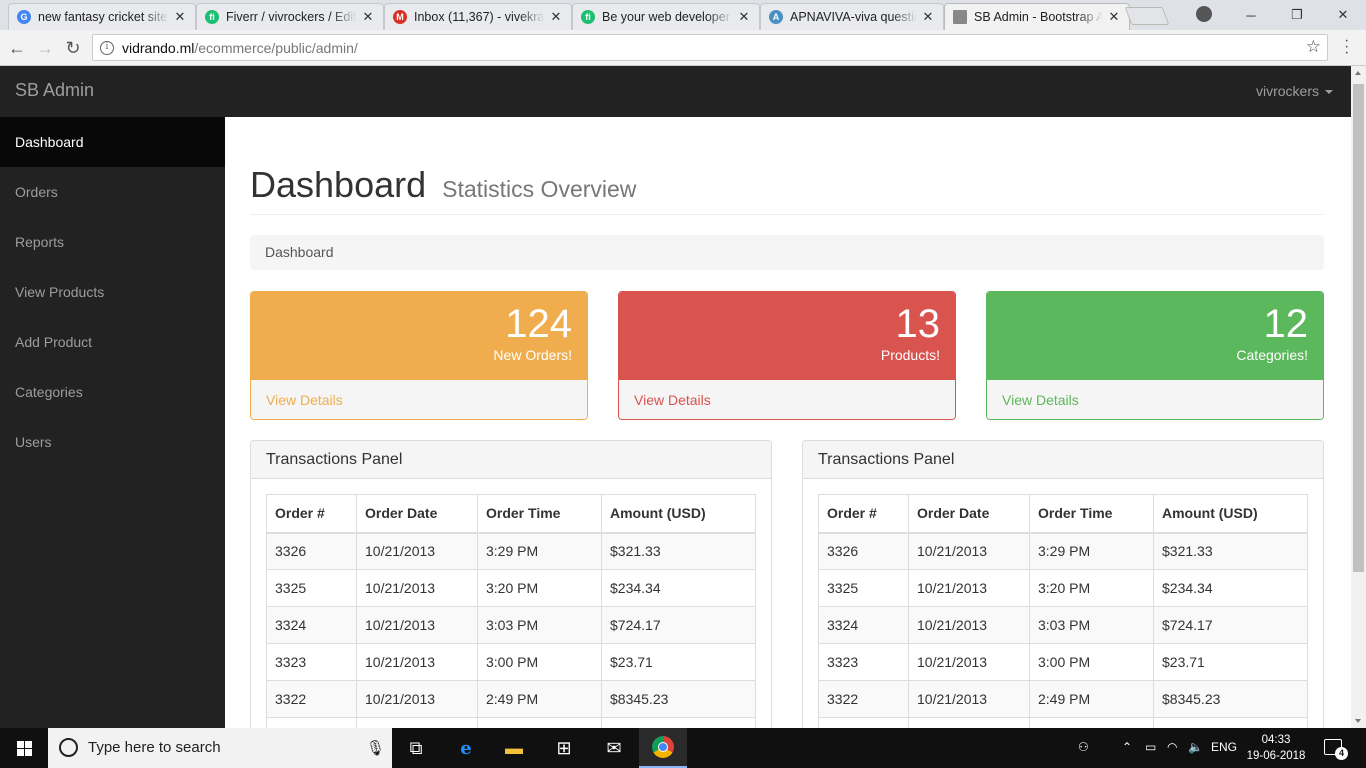 Image resolution: width=1366 pixels, height=768 pixels. What do you see at coordinates (678, 699) in the screenshot?
I see `cell-amount: $8345.23` at bounding box center [678, 699].